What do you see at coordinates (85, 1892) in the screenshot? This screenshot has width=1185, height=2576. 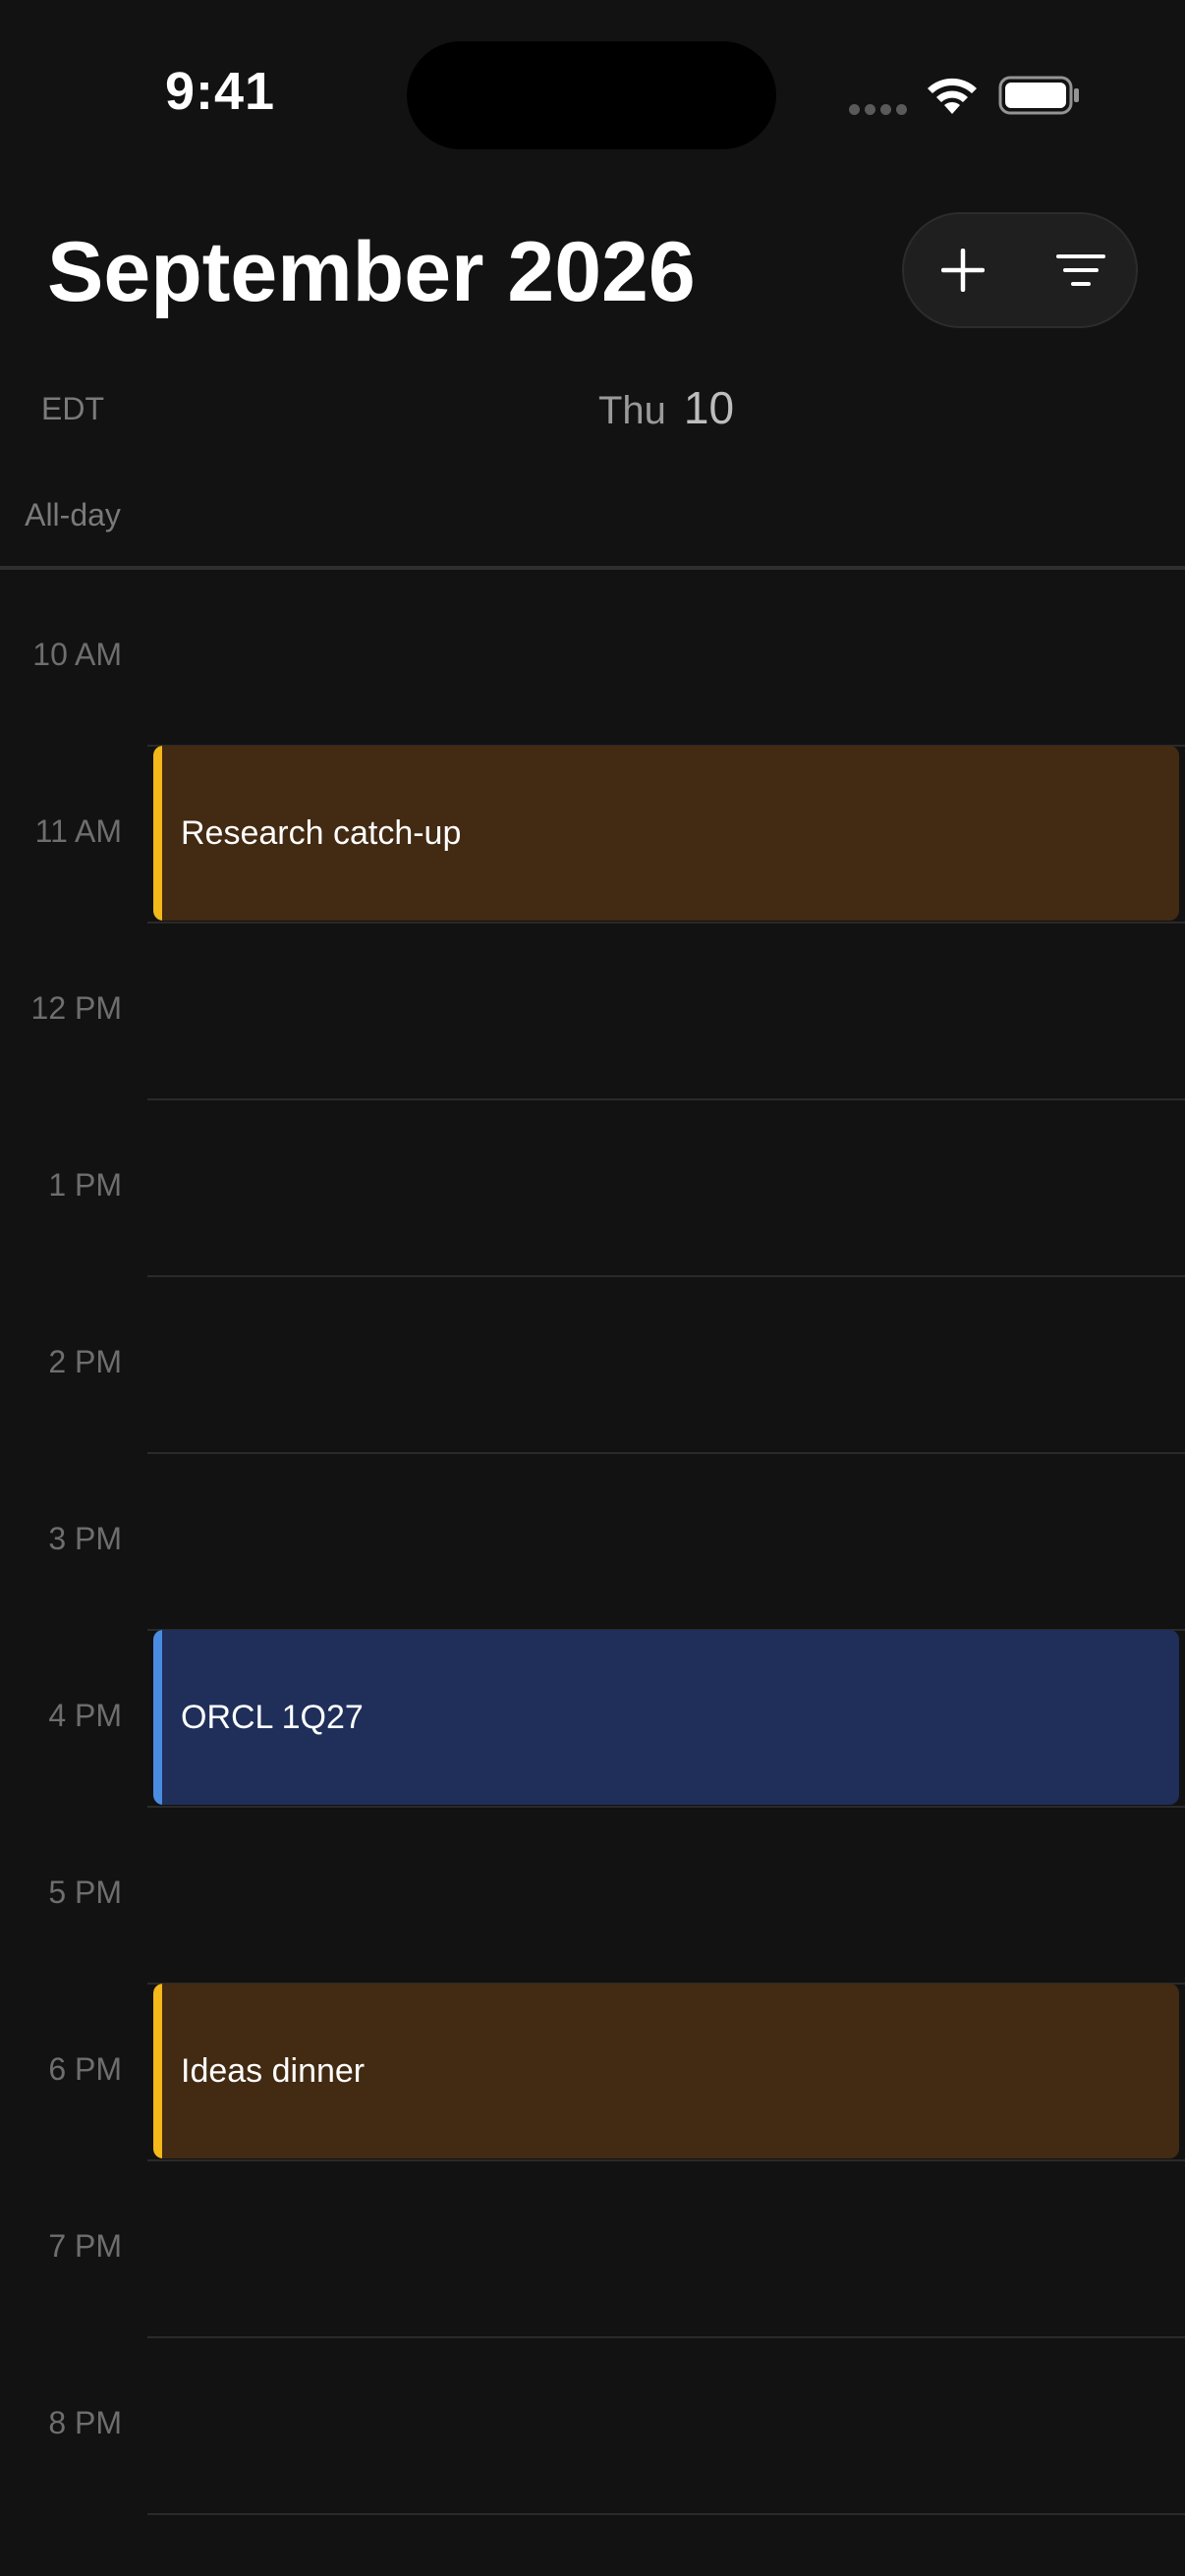 I see `hour-label: 5 PM` at bounding box center [85, 1892].